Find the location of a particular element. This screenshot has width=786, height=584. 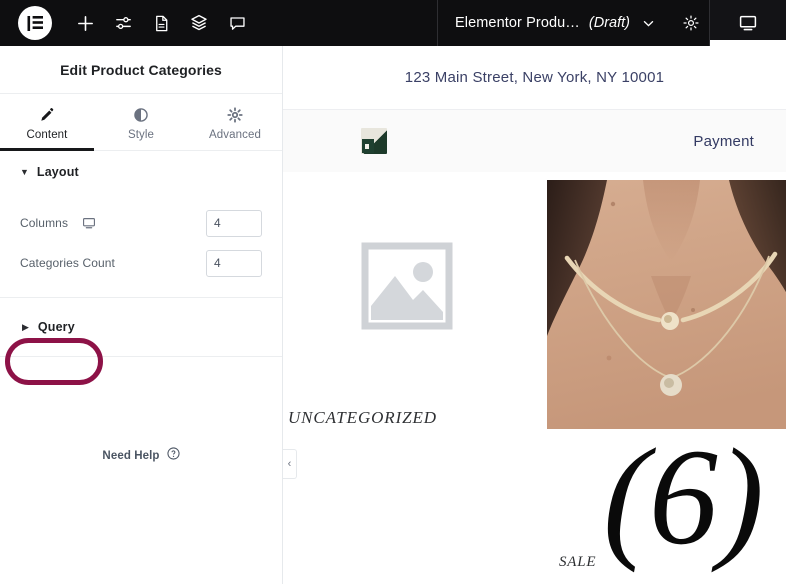

control-columns: Columns is located at coordinates (141, 223).